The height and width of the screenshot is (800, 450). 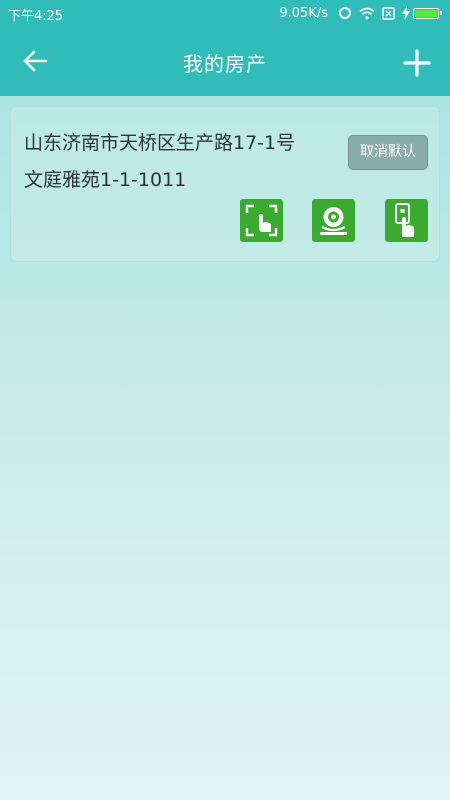 What do you see at coordinates (388, 13) in the screenshot?
I see `no-sim-icon` at bounding box center [388, 13].